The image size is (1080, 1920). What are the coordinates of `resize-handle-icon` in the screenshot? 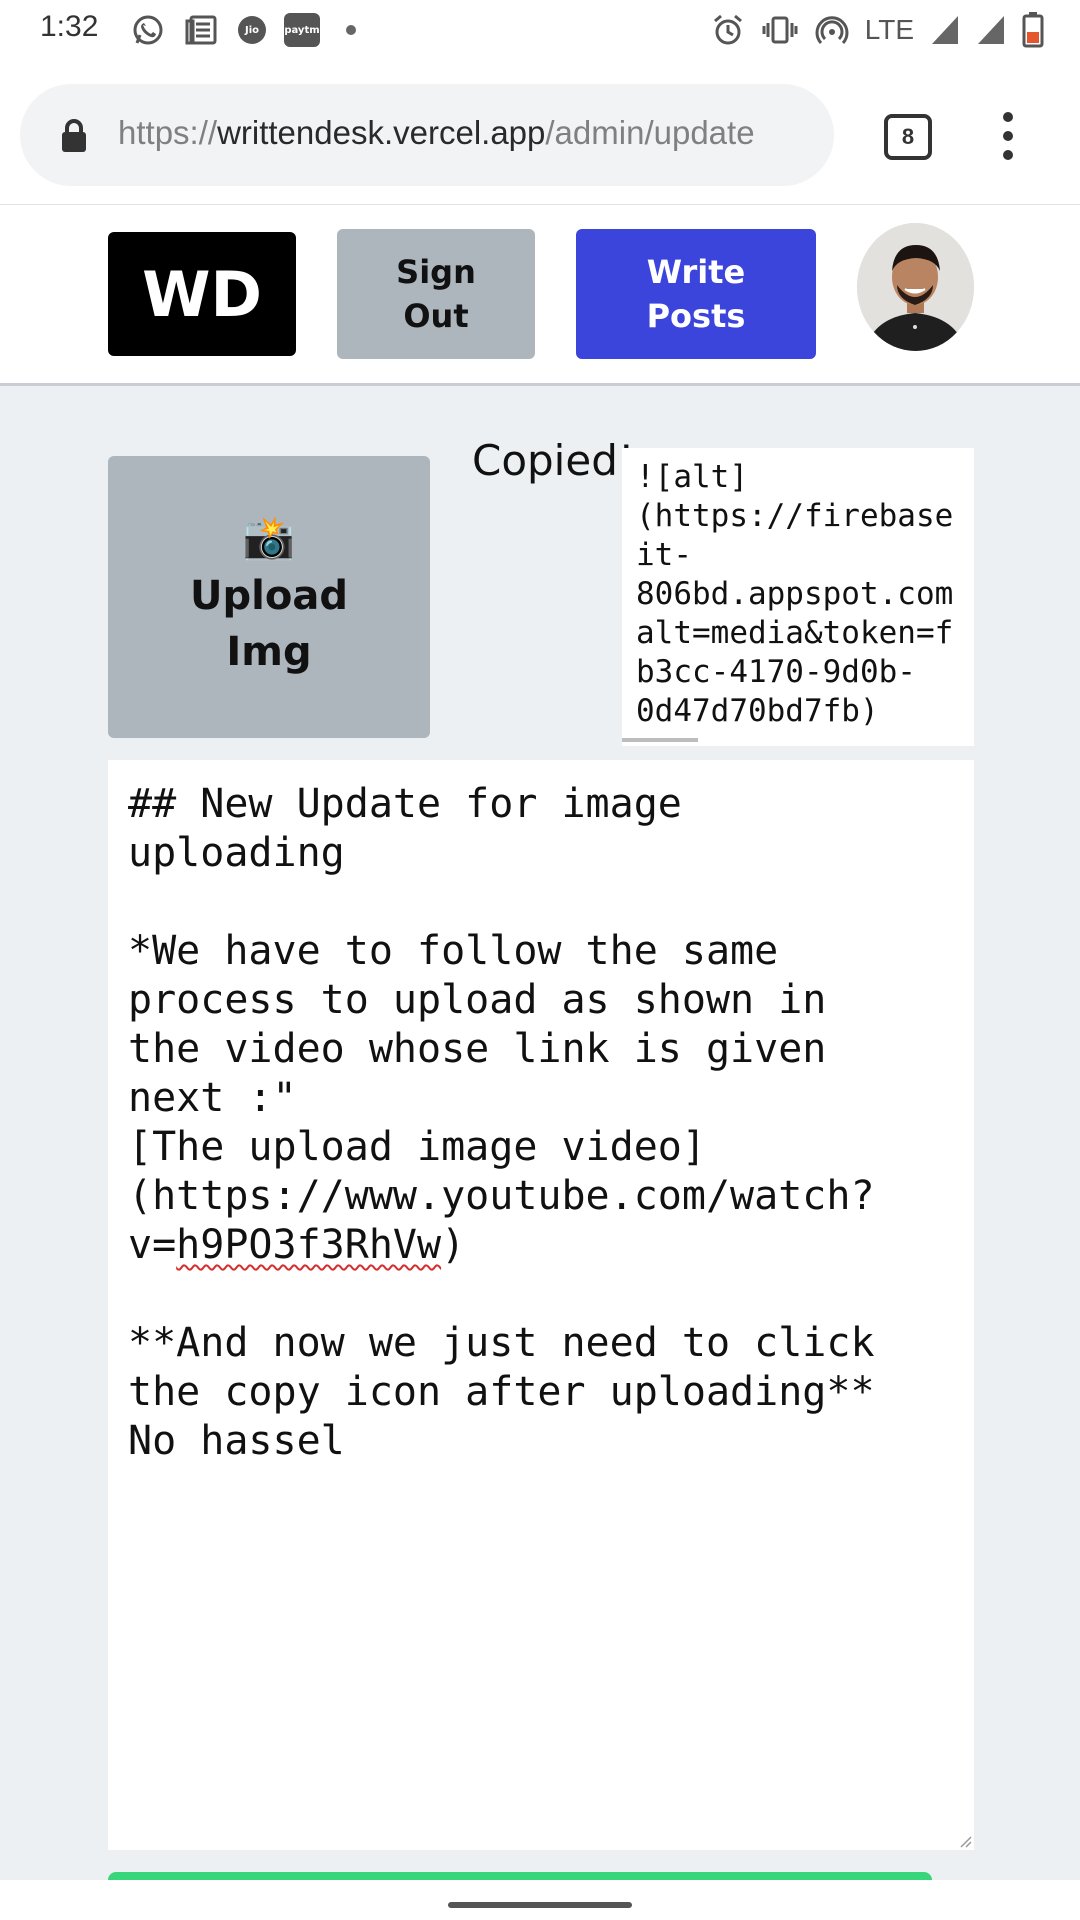 It's located at (965, 1841).